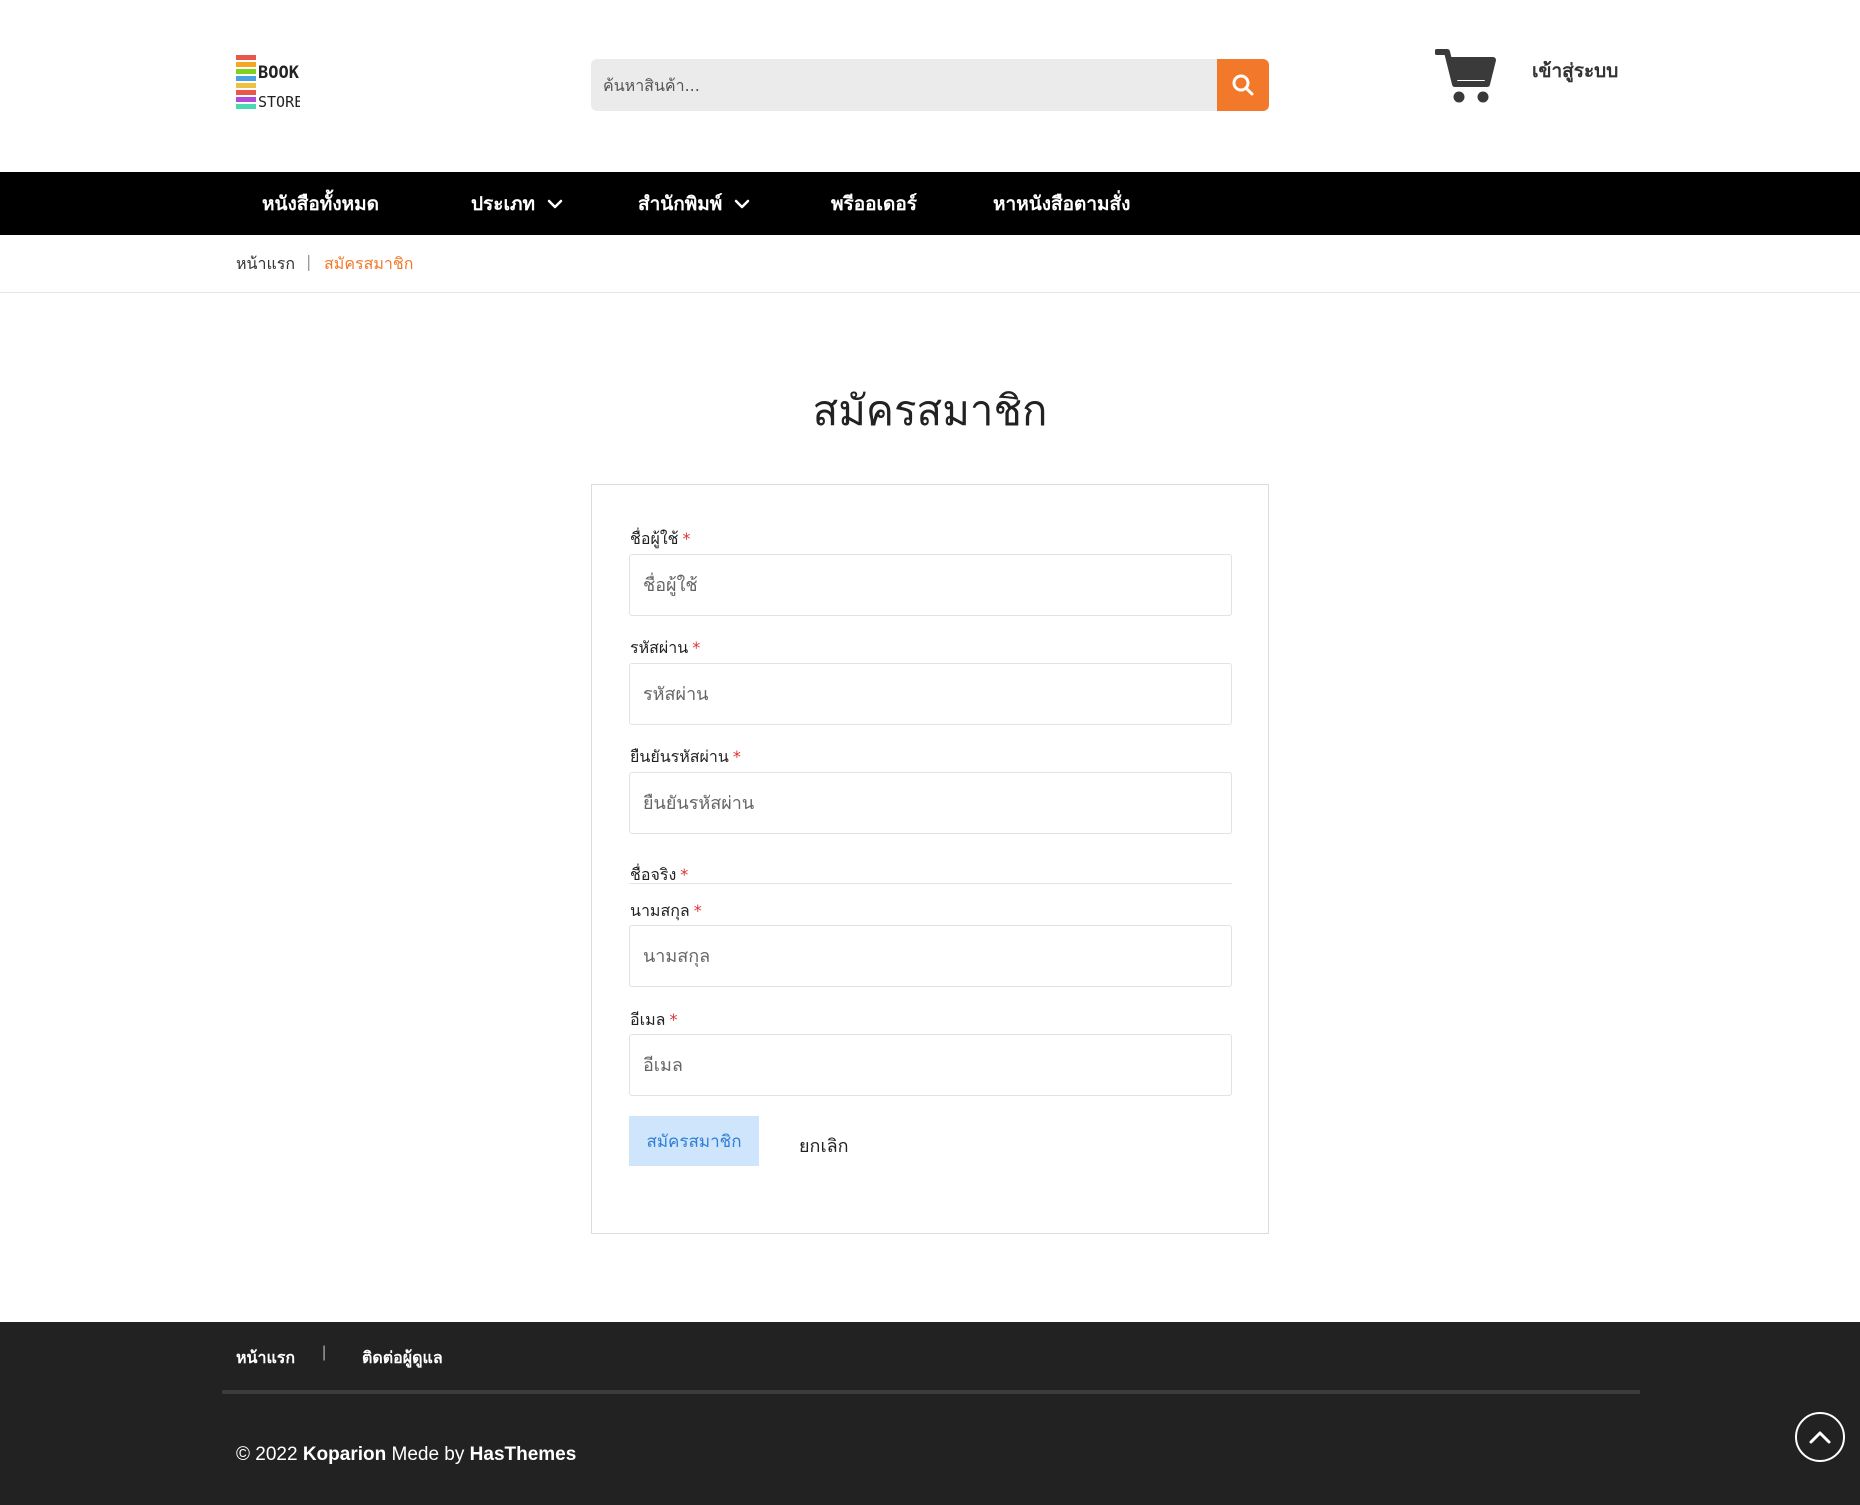 Image resolution: width=1860 pixels, height=1505 pixels. I want to click on password-input, so click(930, 694).